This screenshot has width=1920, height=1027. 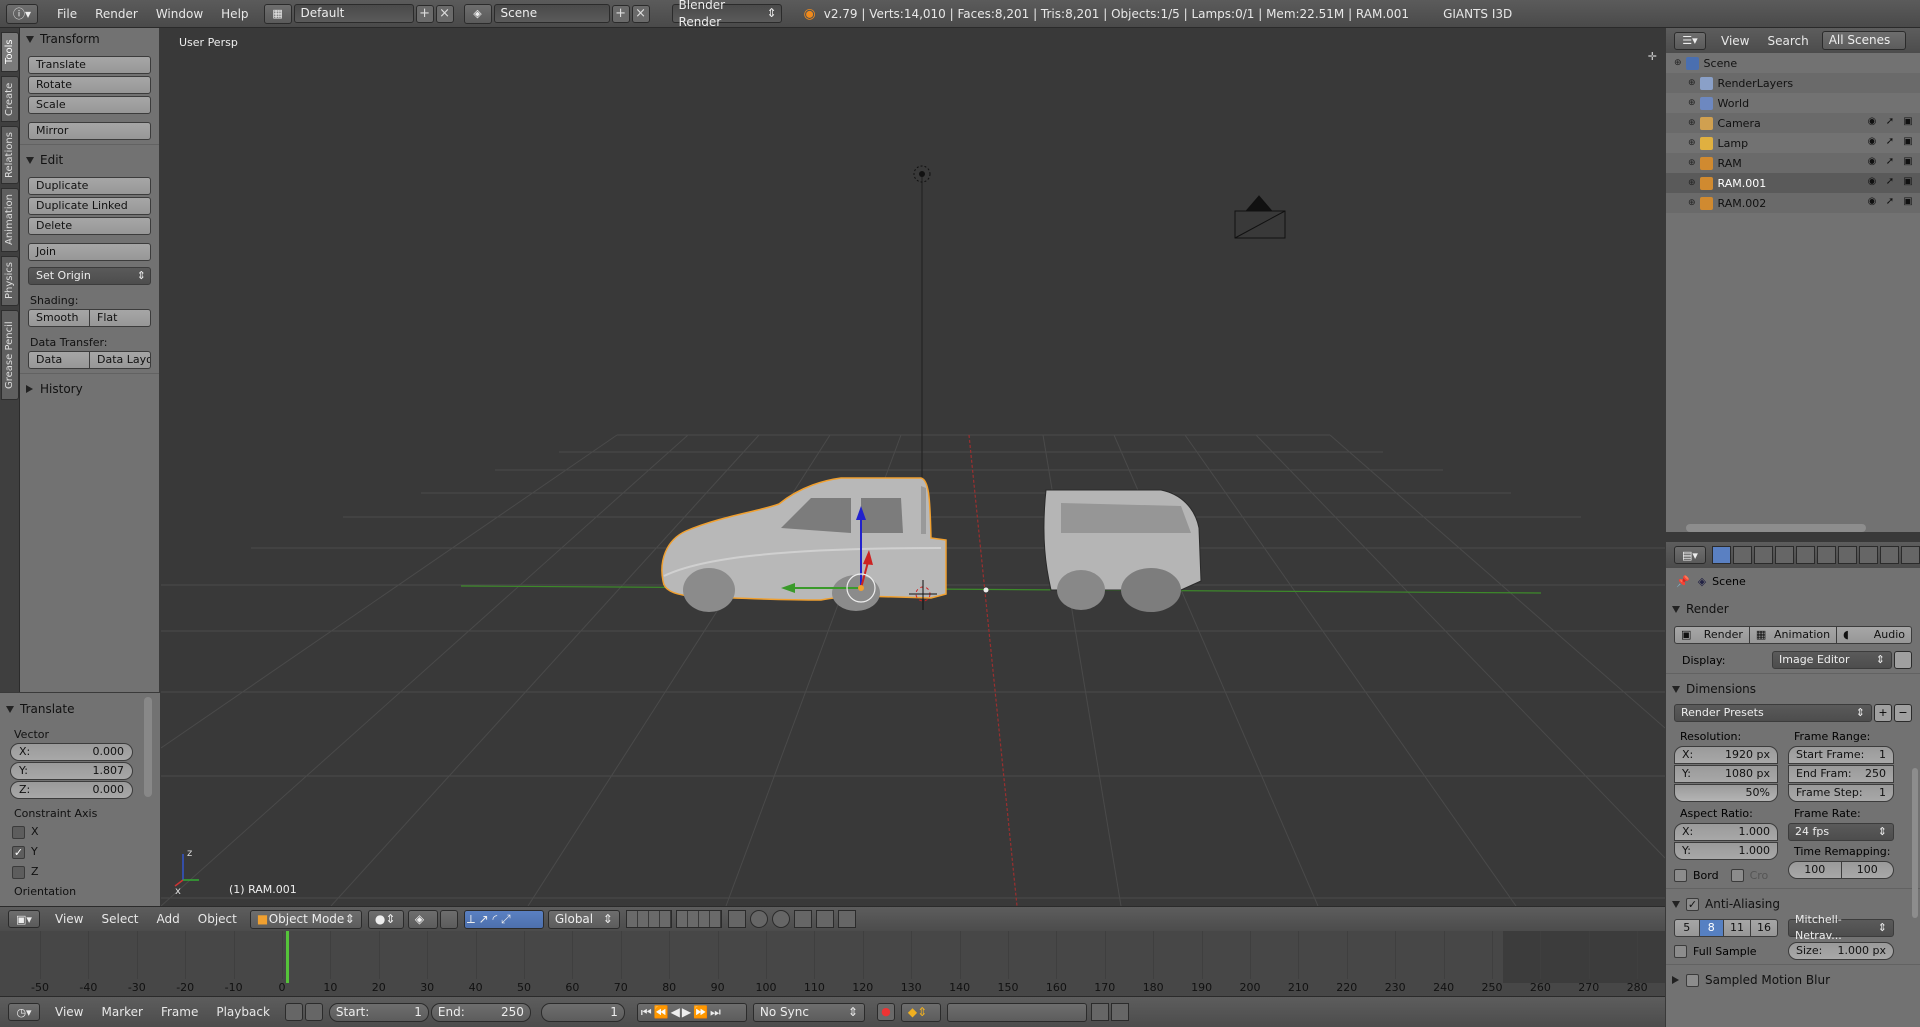 I want to click on duplicate-button: Duplicate, so click(x=89, y=186).